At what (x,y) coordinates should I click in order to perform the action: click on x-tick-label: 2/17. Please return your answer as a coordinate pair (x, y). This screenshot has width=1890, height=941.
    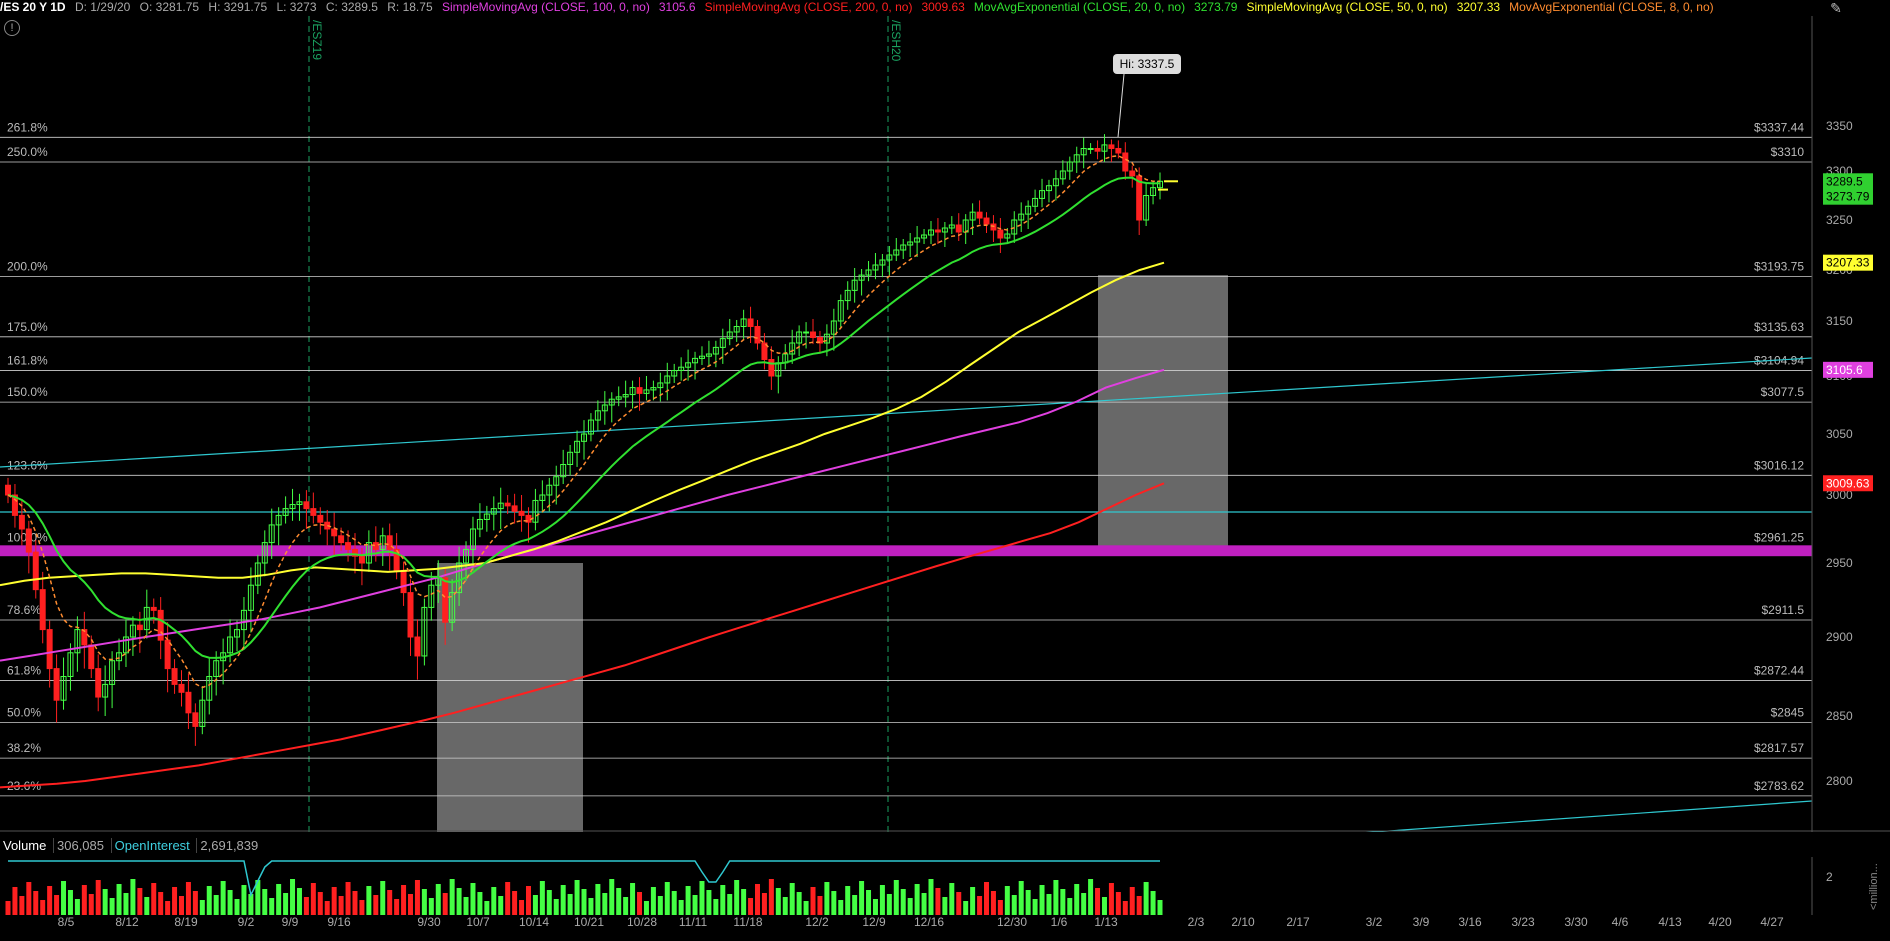
    Looking at the image, I should click on (1298, 922).